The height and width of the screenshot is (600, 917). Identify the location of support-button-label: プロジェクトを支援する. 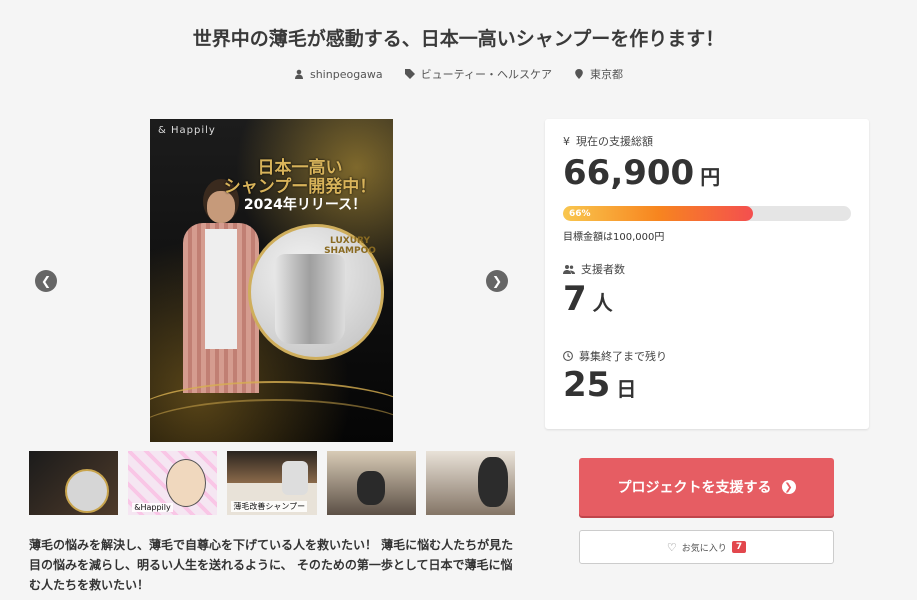
(694, 488).